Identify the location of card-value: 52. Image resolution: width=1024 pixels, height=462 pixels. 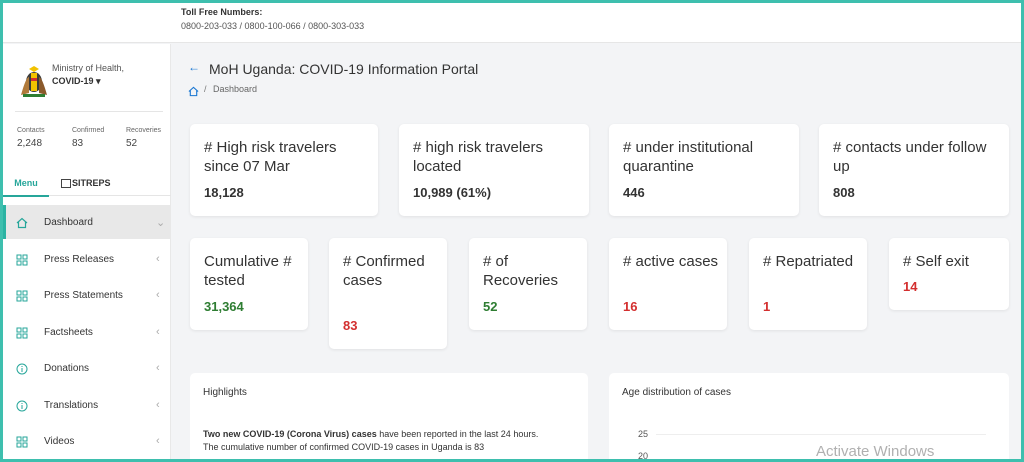
(490, 306).